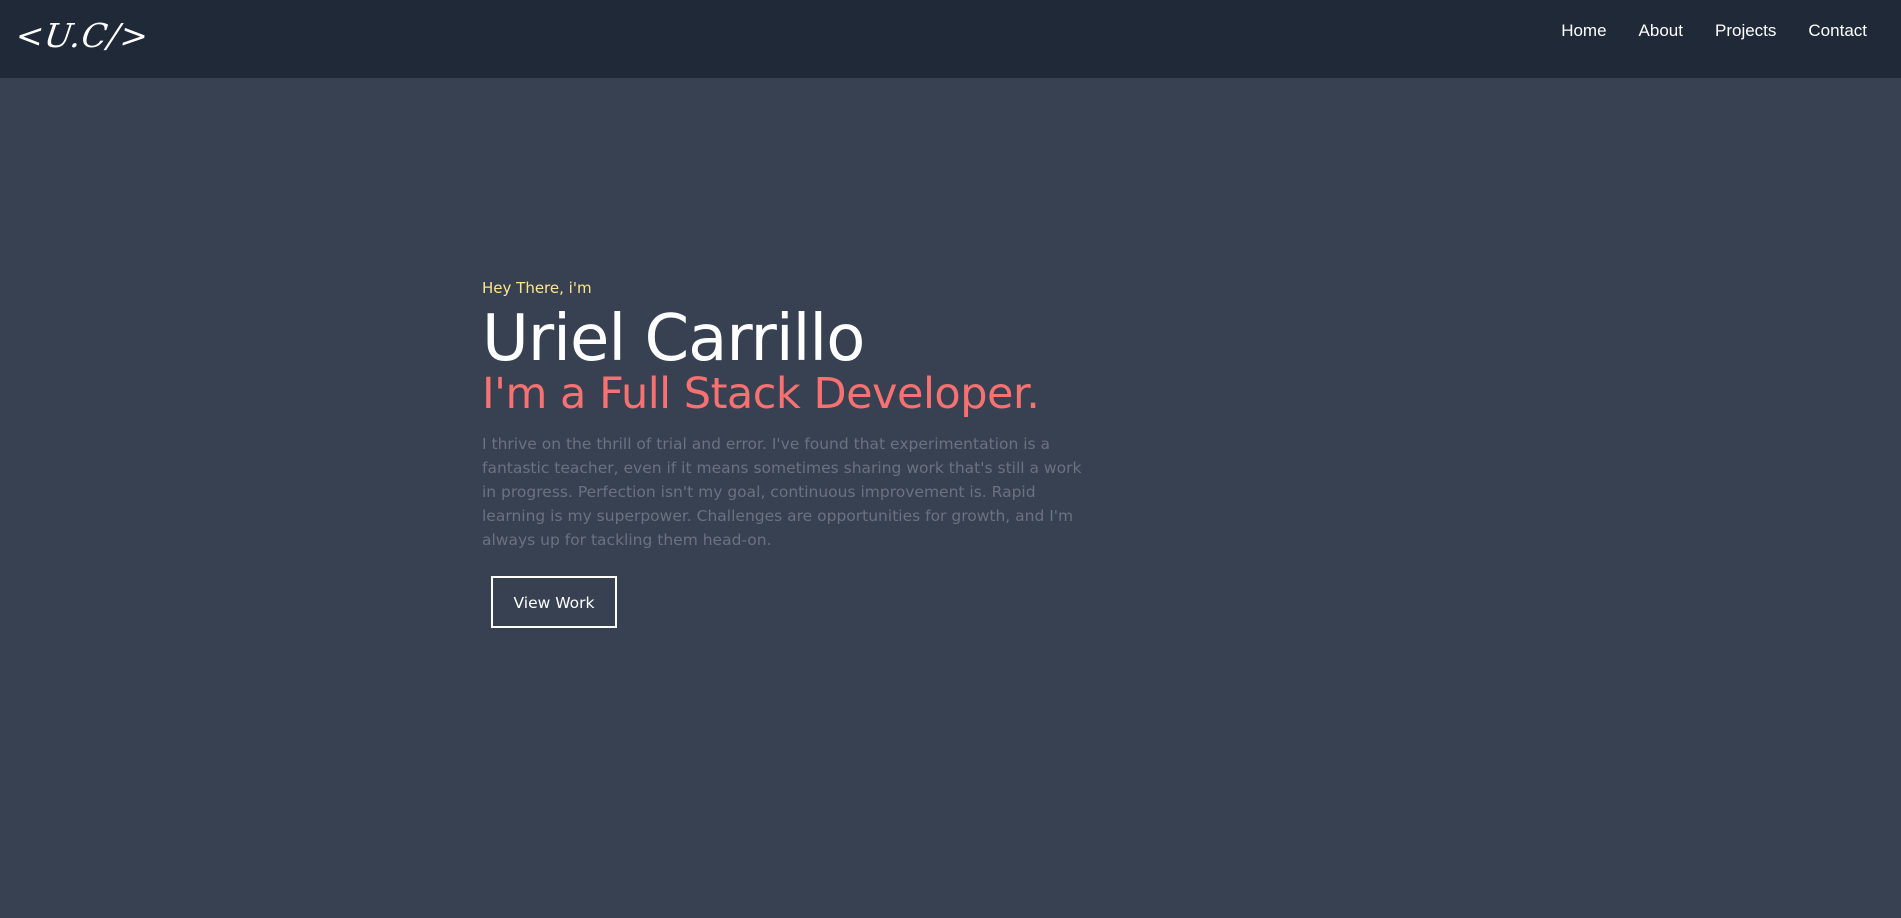 The height and width of the screenshot is (918, 1901). I want to click on hero-greeting: Hey There, i'm, so click(537, 288).